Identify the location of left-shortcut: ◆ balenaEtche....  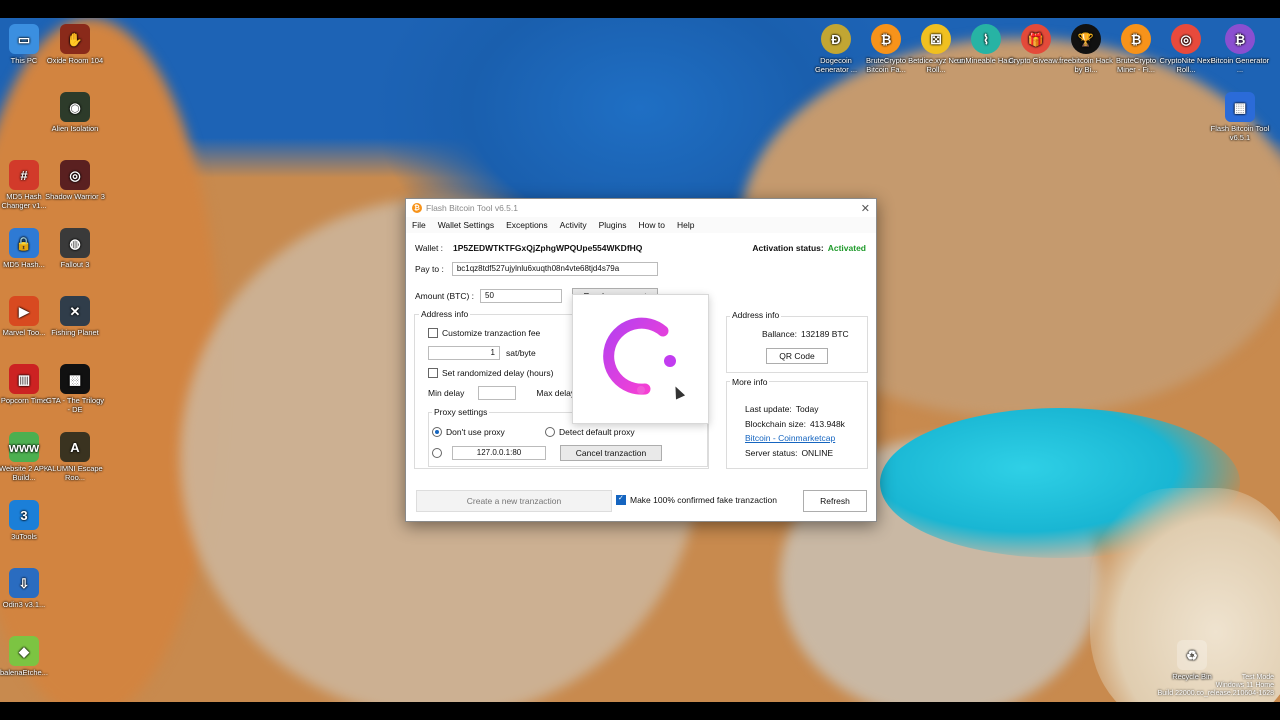
(27, 656).